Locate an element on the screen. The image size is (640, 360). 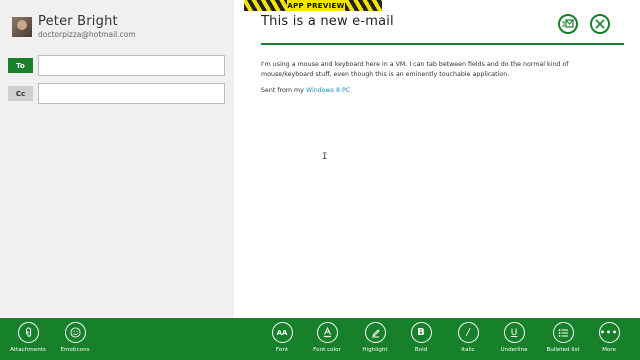
more-button: ••• More is located at coordinates (609, 337).